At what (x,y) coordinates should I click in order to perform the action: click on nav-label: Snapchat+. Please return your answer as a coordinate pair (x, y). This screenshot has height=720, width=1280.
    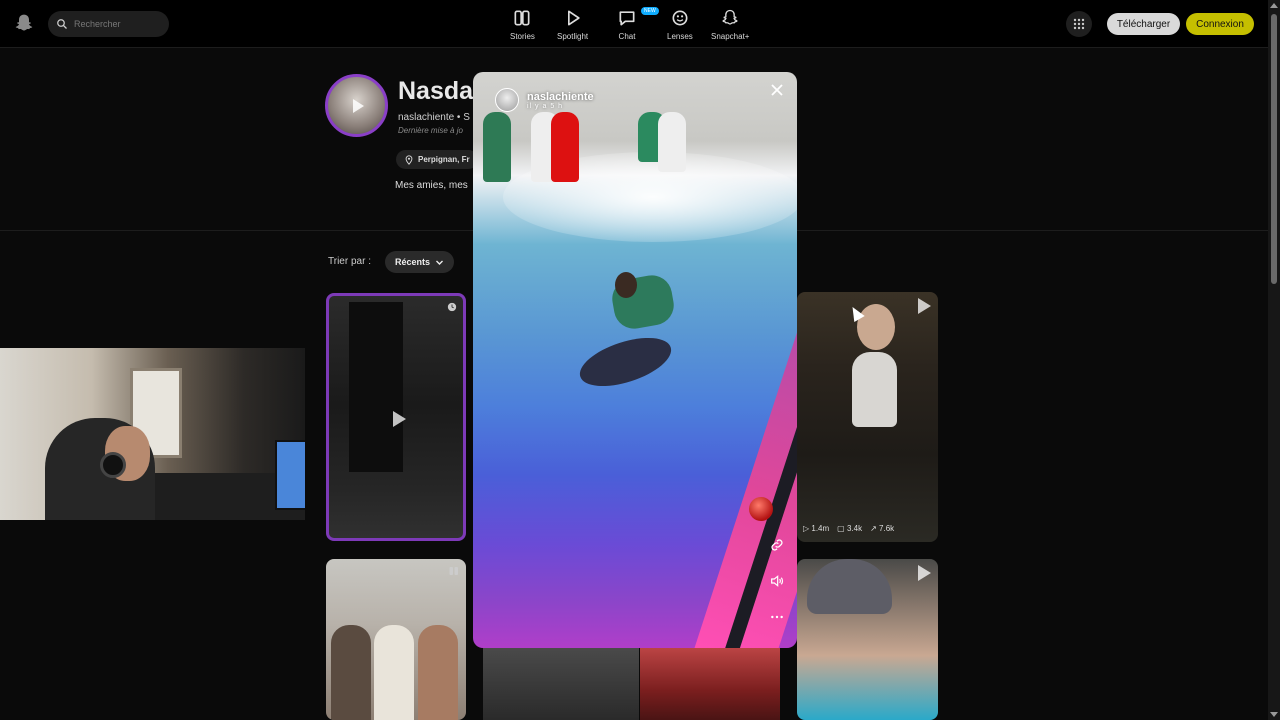
    Looking at the image, I should click on (730, 36).